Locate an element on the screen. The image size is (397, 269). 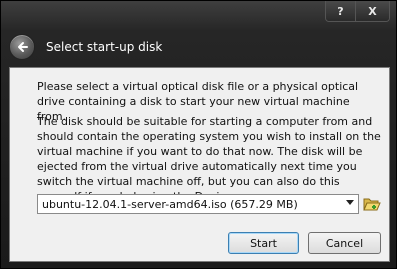
help-button: ? is located at coordinates (340, 11).